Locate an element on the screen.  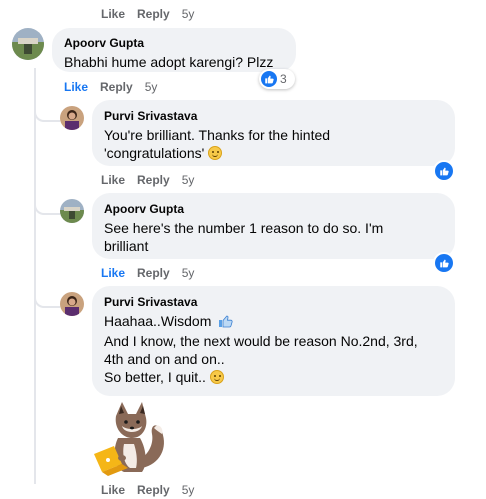
comment-line: So better, I quit.. is located at coordinates (155, 377).